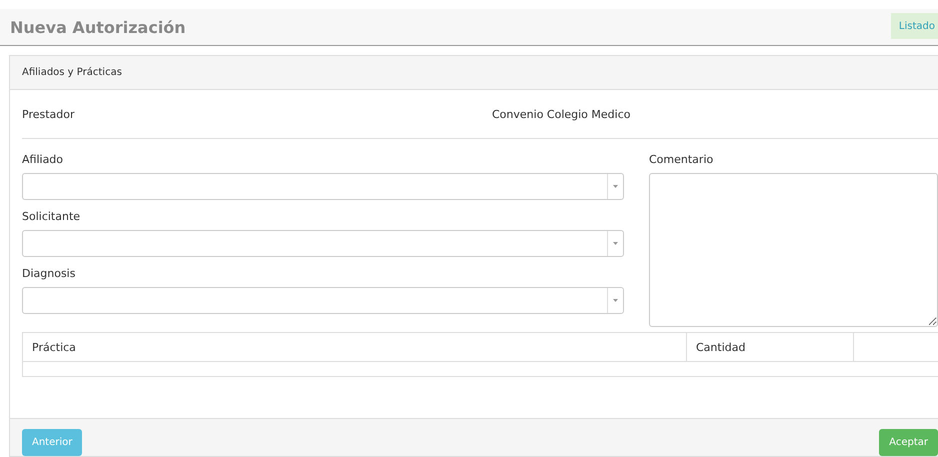  What do you see at coordinates (72, 72) in the screenshot?
I see `panel-title: Afiliados y Prácticas` at bounding box center [72, 72].